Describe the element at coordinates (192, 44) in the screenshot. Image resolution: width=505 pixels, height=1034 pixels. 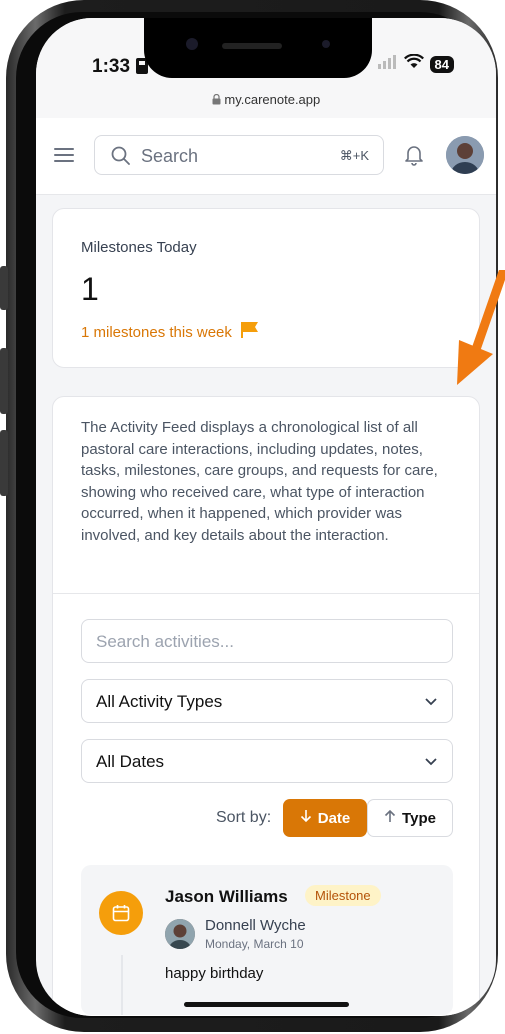
I see `front-camera-icon` at that location.